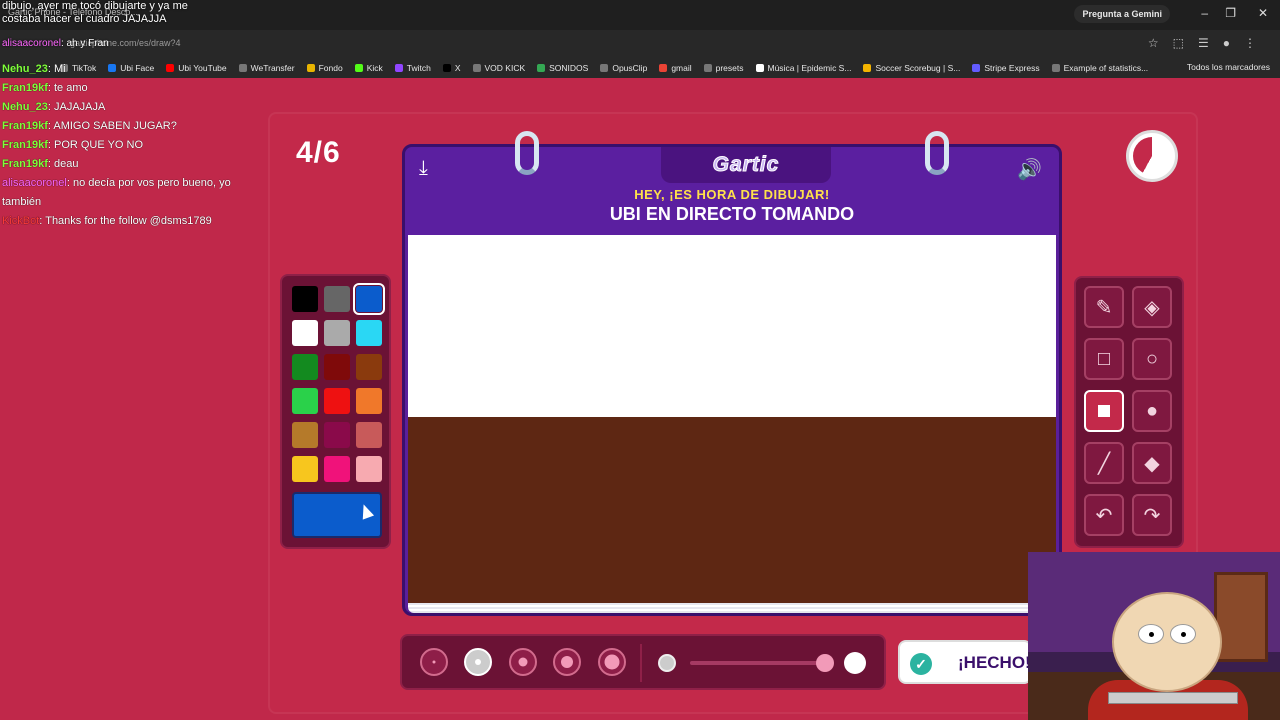  Describe the element at coordinates (54, 107) in the screenshot. I see `chat-message: Nehu_23: JAJAJAJA` at that location.